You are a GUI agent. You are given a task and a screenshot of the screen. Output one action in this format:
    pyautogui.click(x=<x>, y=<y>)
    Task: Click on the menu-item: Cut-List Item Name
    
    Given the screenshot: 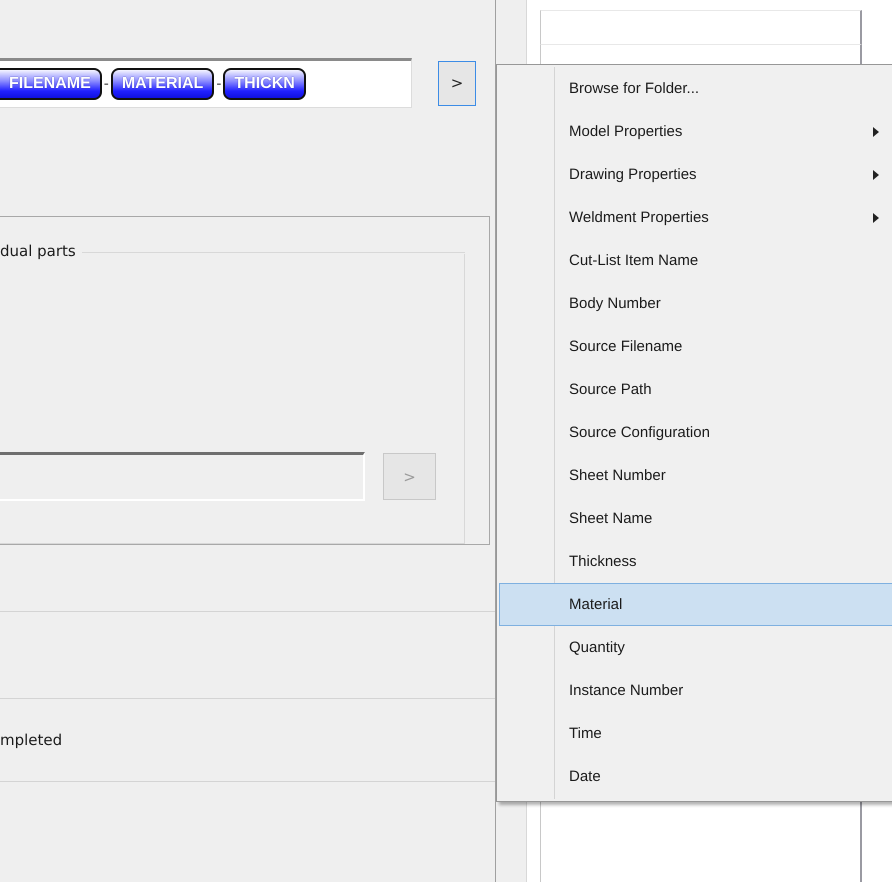 What is the action you would take?
    pyautogui.click(x=695, y=260)
    